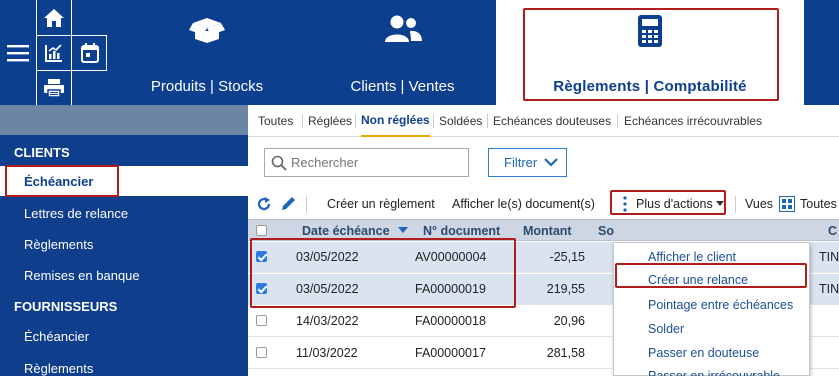  What do you see at coordinates (18, 52) in the screenshot?
I see `menu-icon` at bounding box center [18, 52].